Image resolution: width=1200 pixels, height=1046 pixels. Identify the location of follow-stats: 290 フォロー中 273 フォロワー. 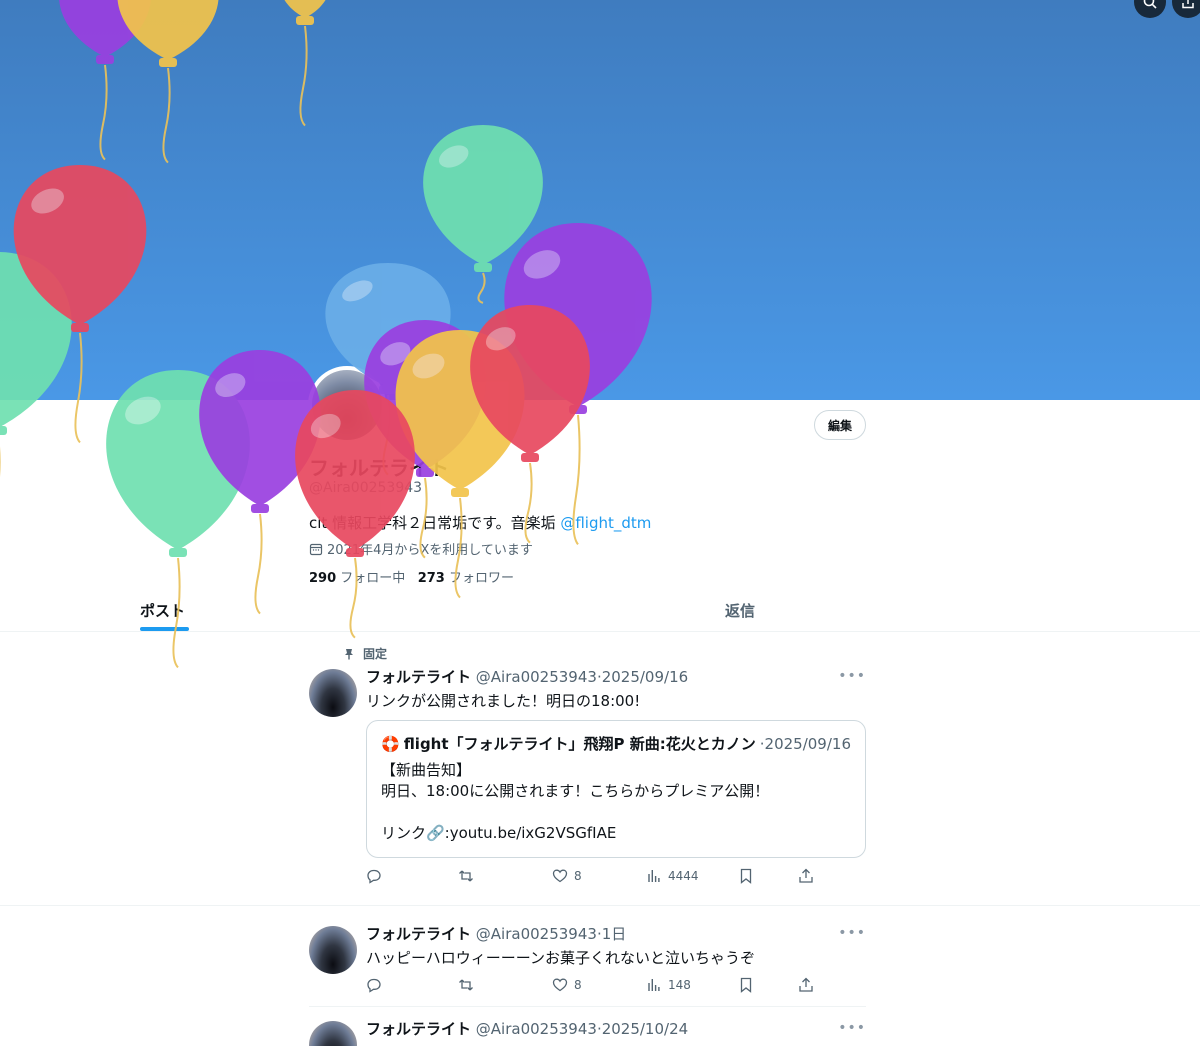
(411, 576).